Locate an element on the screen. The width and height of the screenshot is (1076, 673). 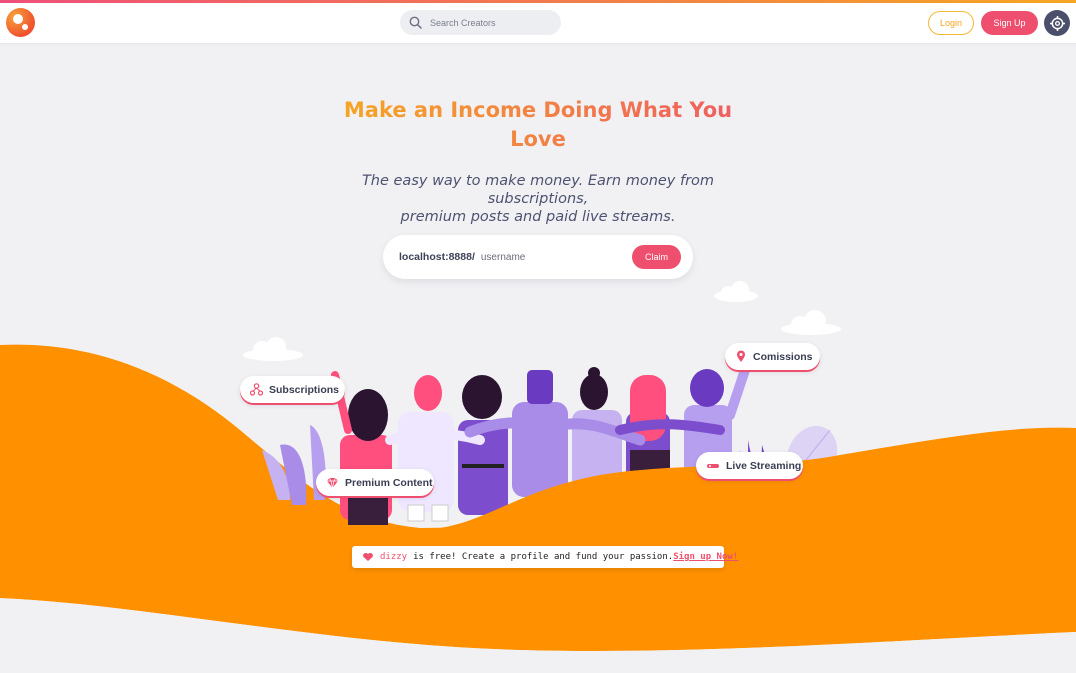
cloud-heart-icon is located at coordinates (368, 556).